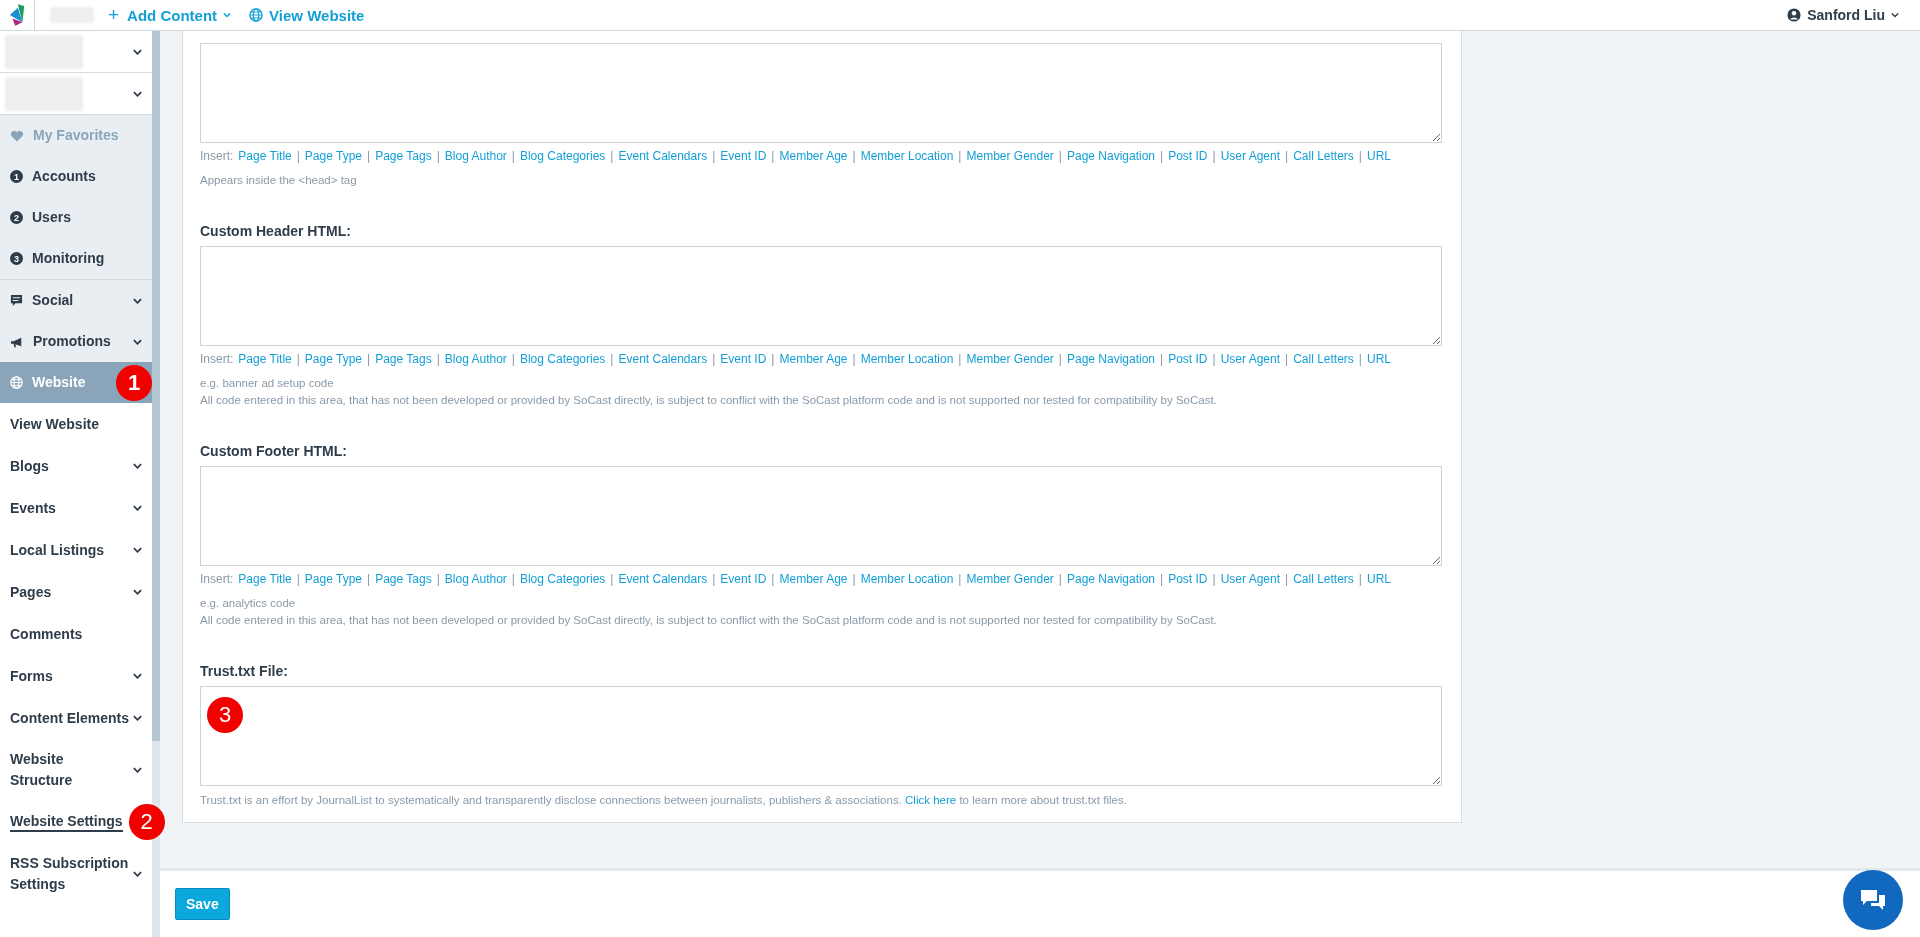 This screenshot has height=937, width=1920. Describe the element at coordinates (227, 15) in the screenshot. I see `caret-icon` at that location.